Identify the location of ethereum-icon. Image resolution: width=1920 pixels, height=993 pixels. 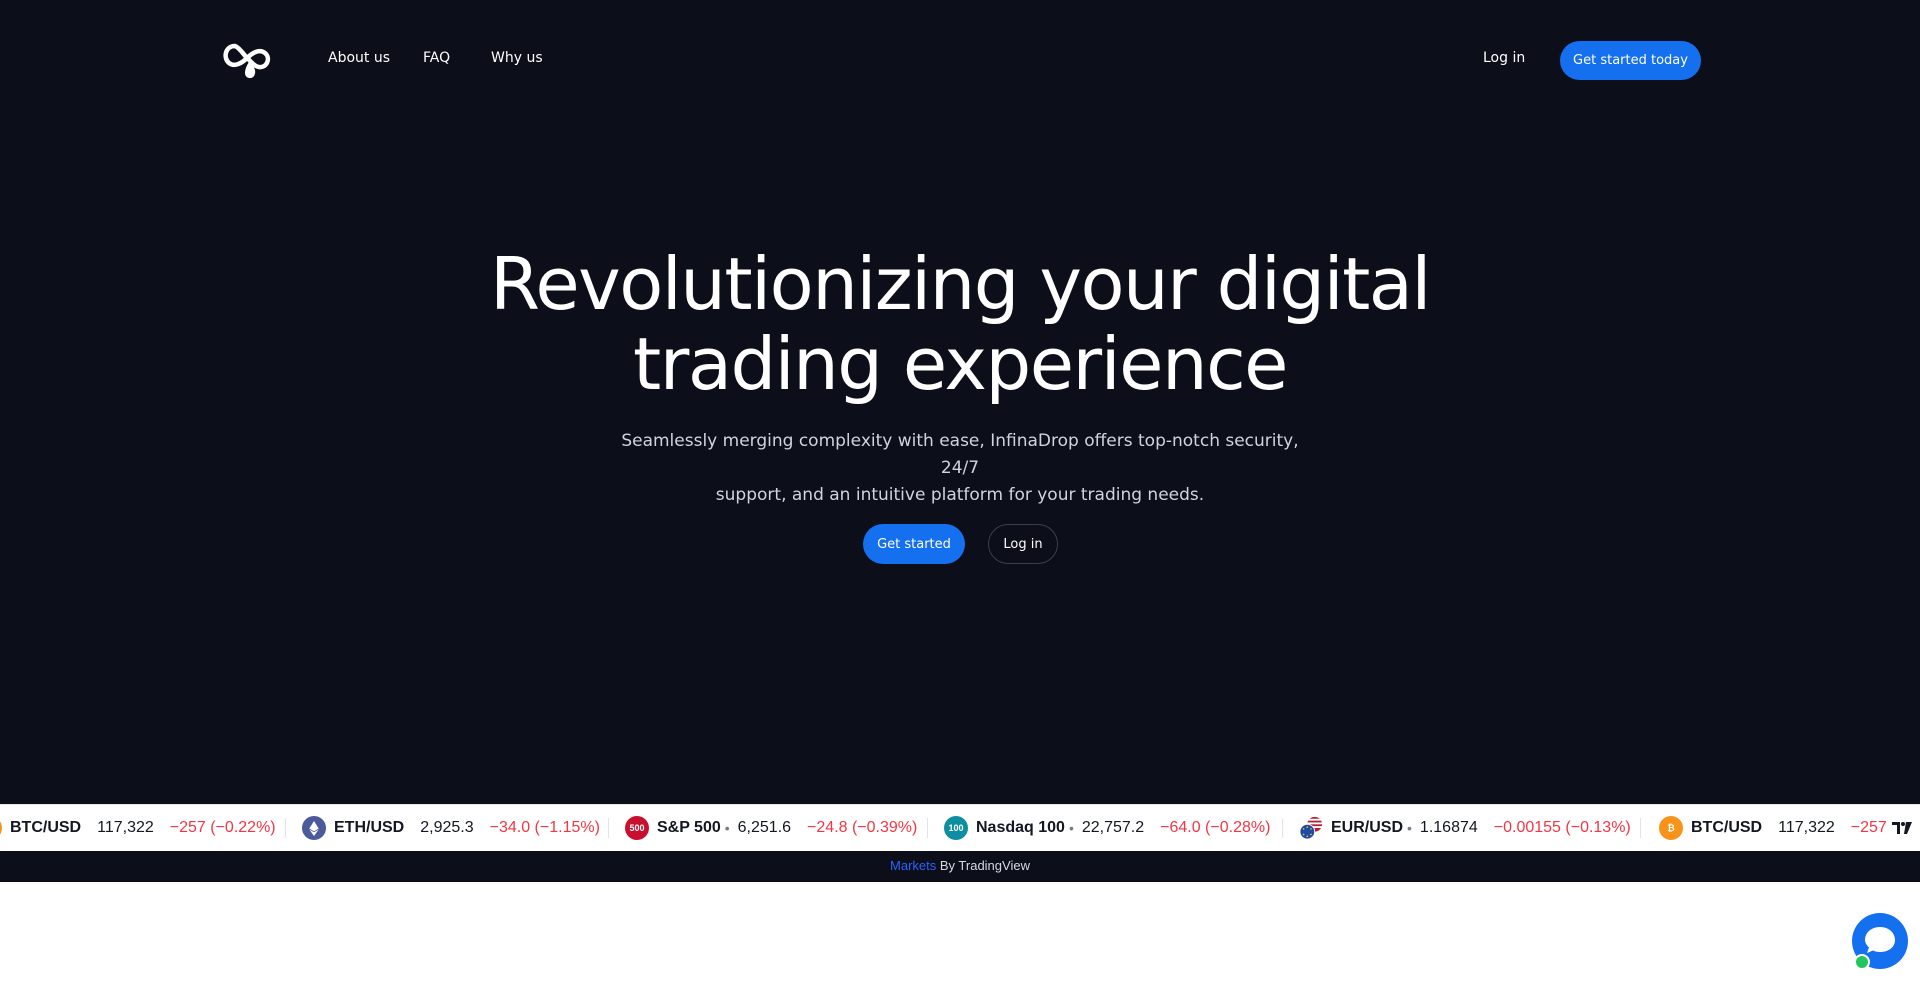
(314, 828).